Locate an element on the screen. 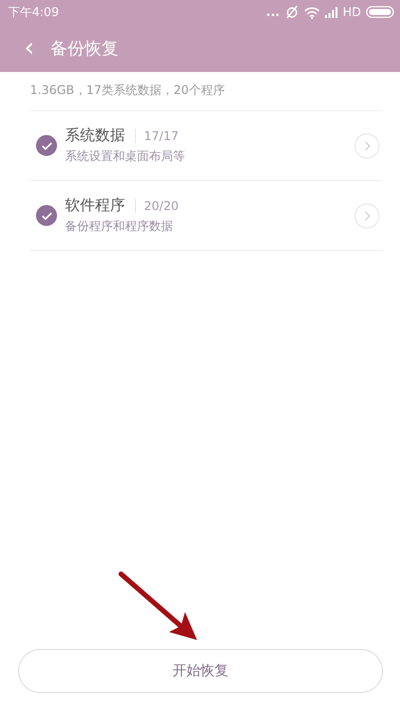 The width and height of the screenshot is (400, 711). item-description: 系统设置和桌面布局等 is located at coordinates (125, 156).